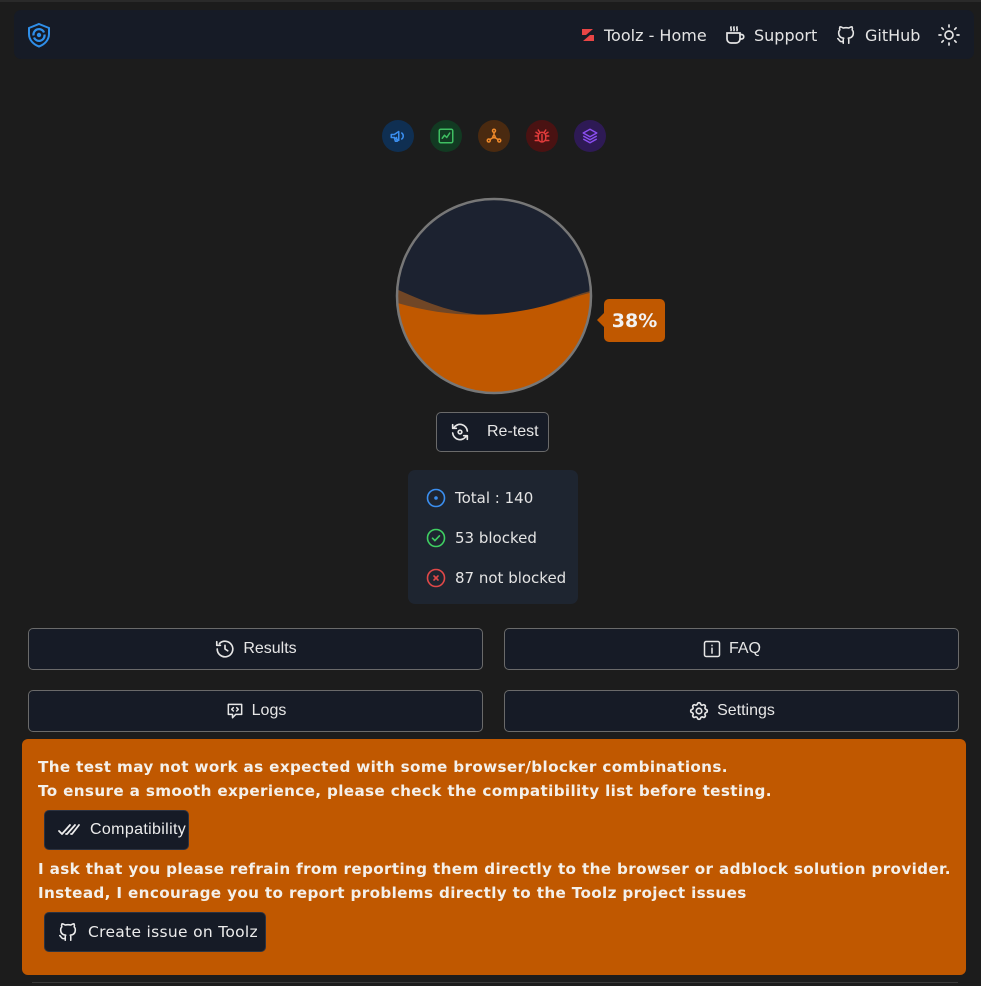 The width and height of the screenshot is (981, 986). What do you see at coordinates (225, 649) in the screenshot?
I see `history-icon` at bounding box center [225, 649].